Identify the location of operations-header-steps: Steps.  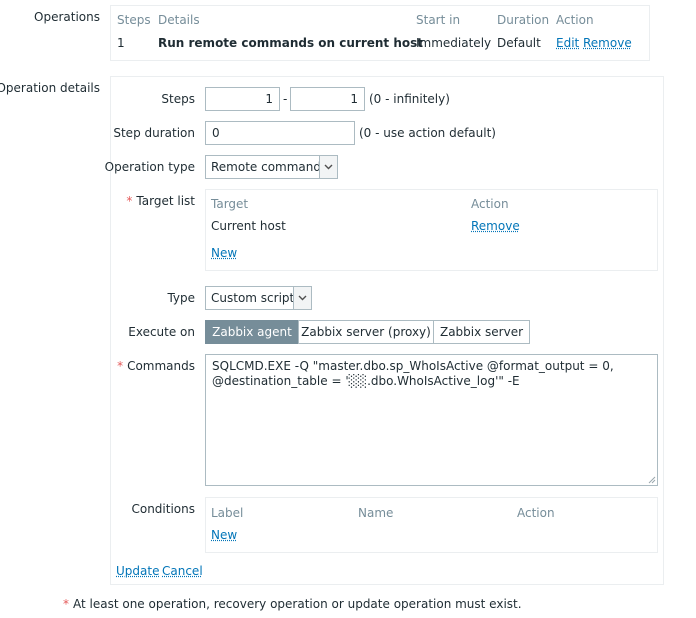
(134, 20).